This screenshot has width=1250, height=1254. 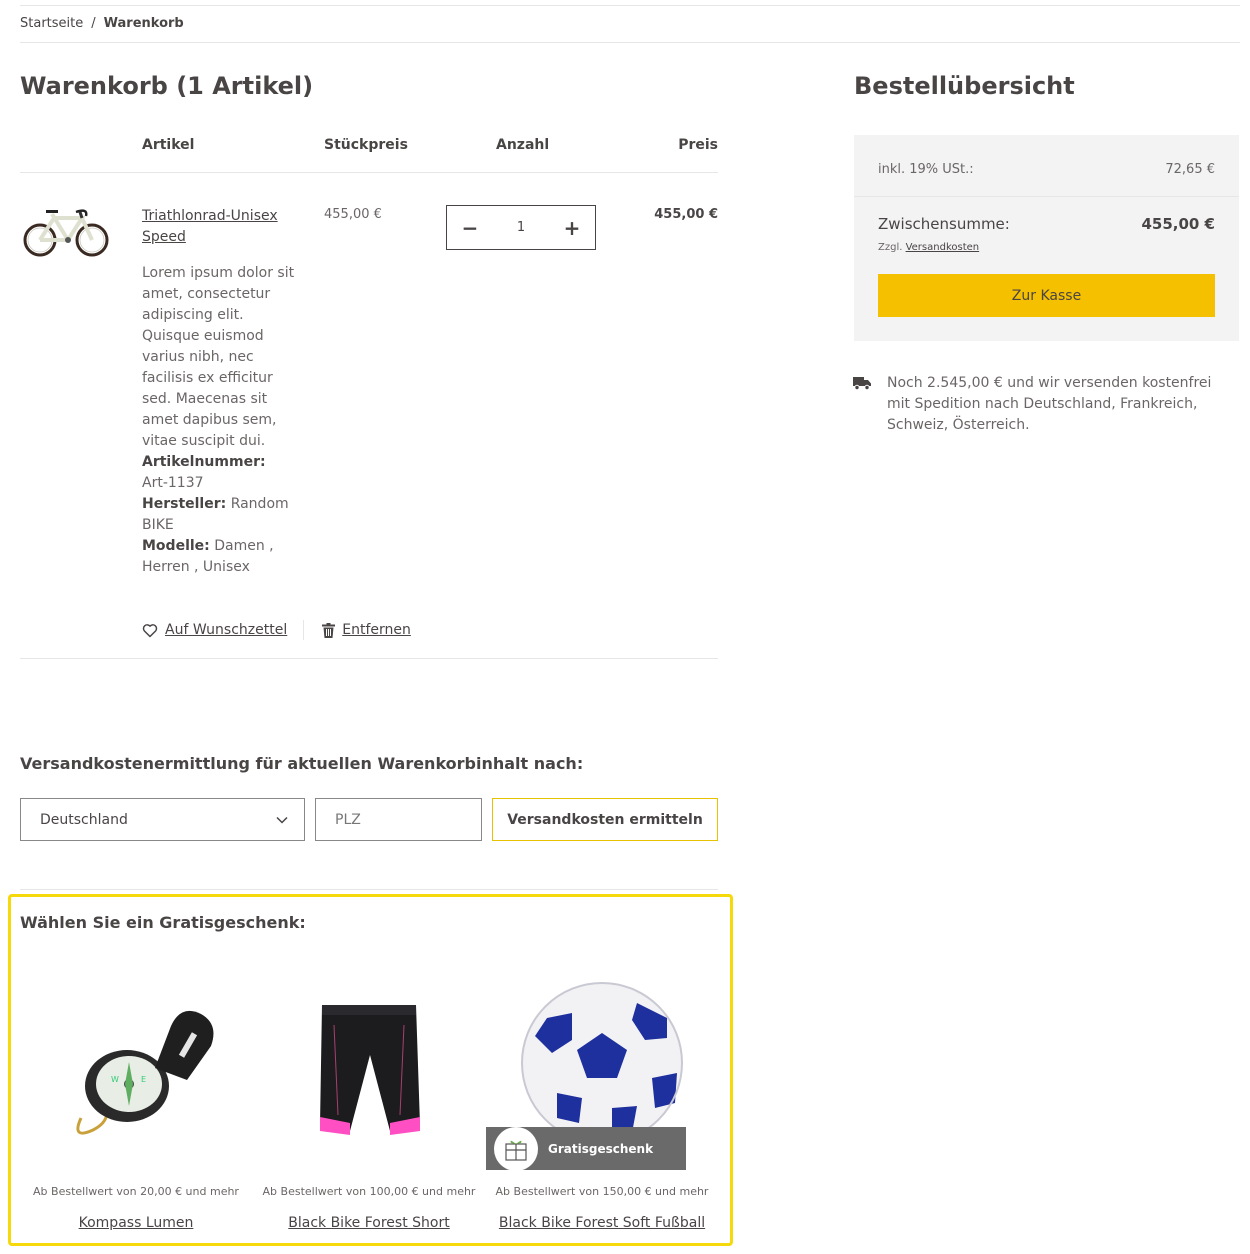 I want to click on actions-divider, so click(x=304, y=630).